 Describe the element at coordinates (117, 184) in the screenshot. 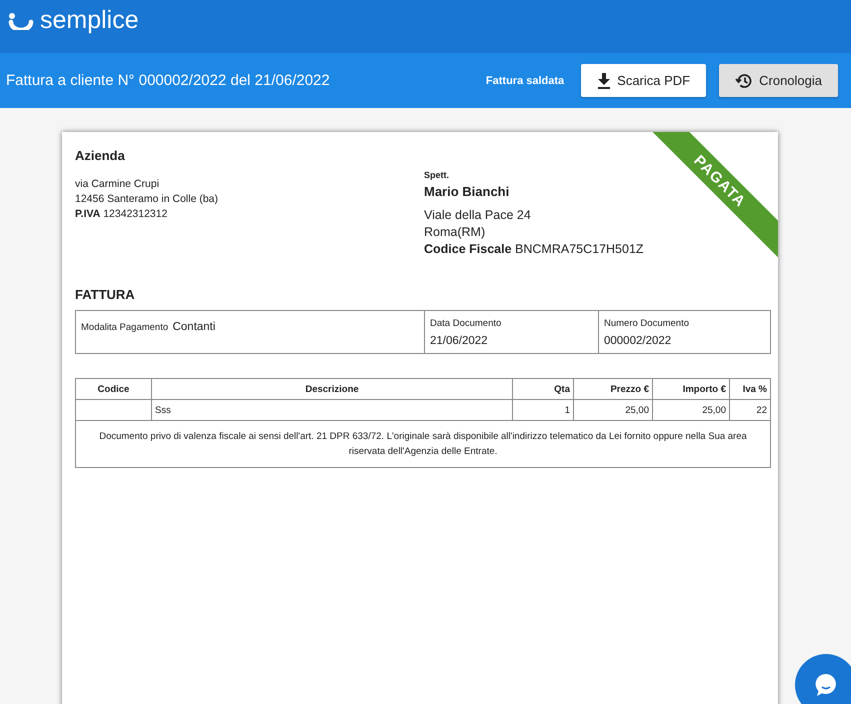

I see `seller-address-line: via Carmine Crupi` at that location.